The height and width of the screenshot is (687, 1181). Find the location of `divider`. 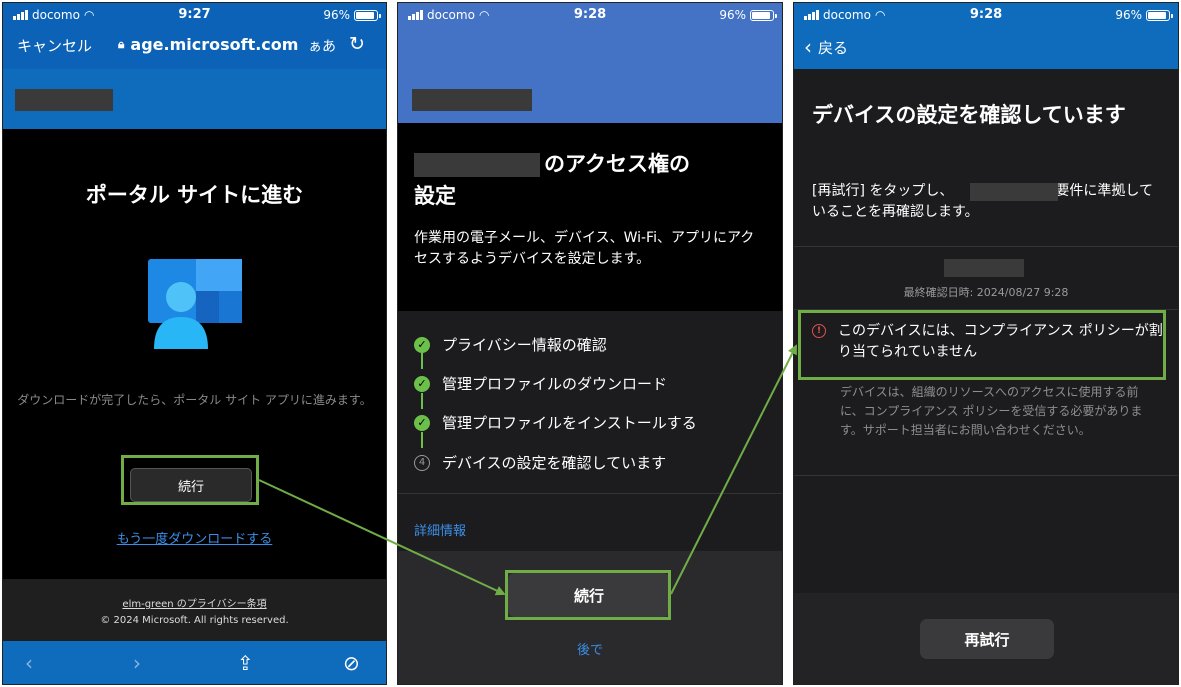

divider is located at coordinates (986, 475).